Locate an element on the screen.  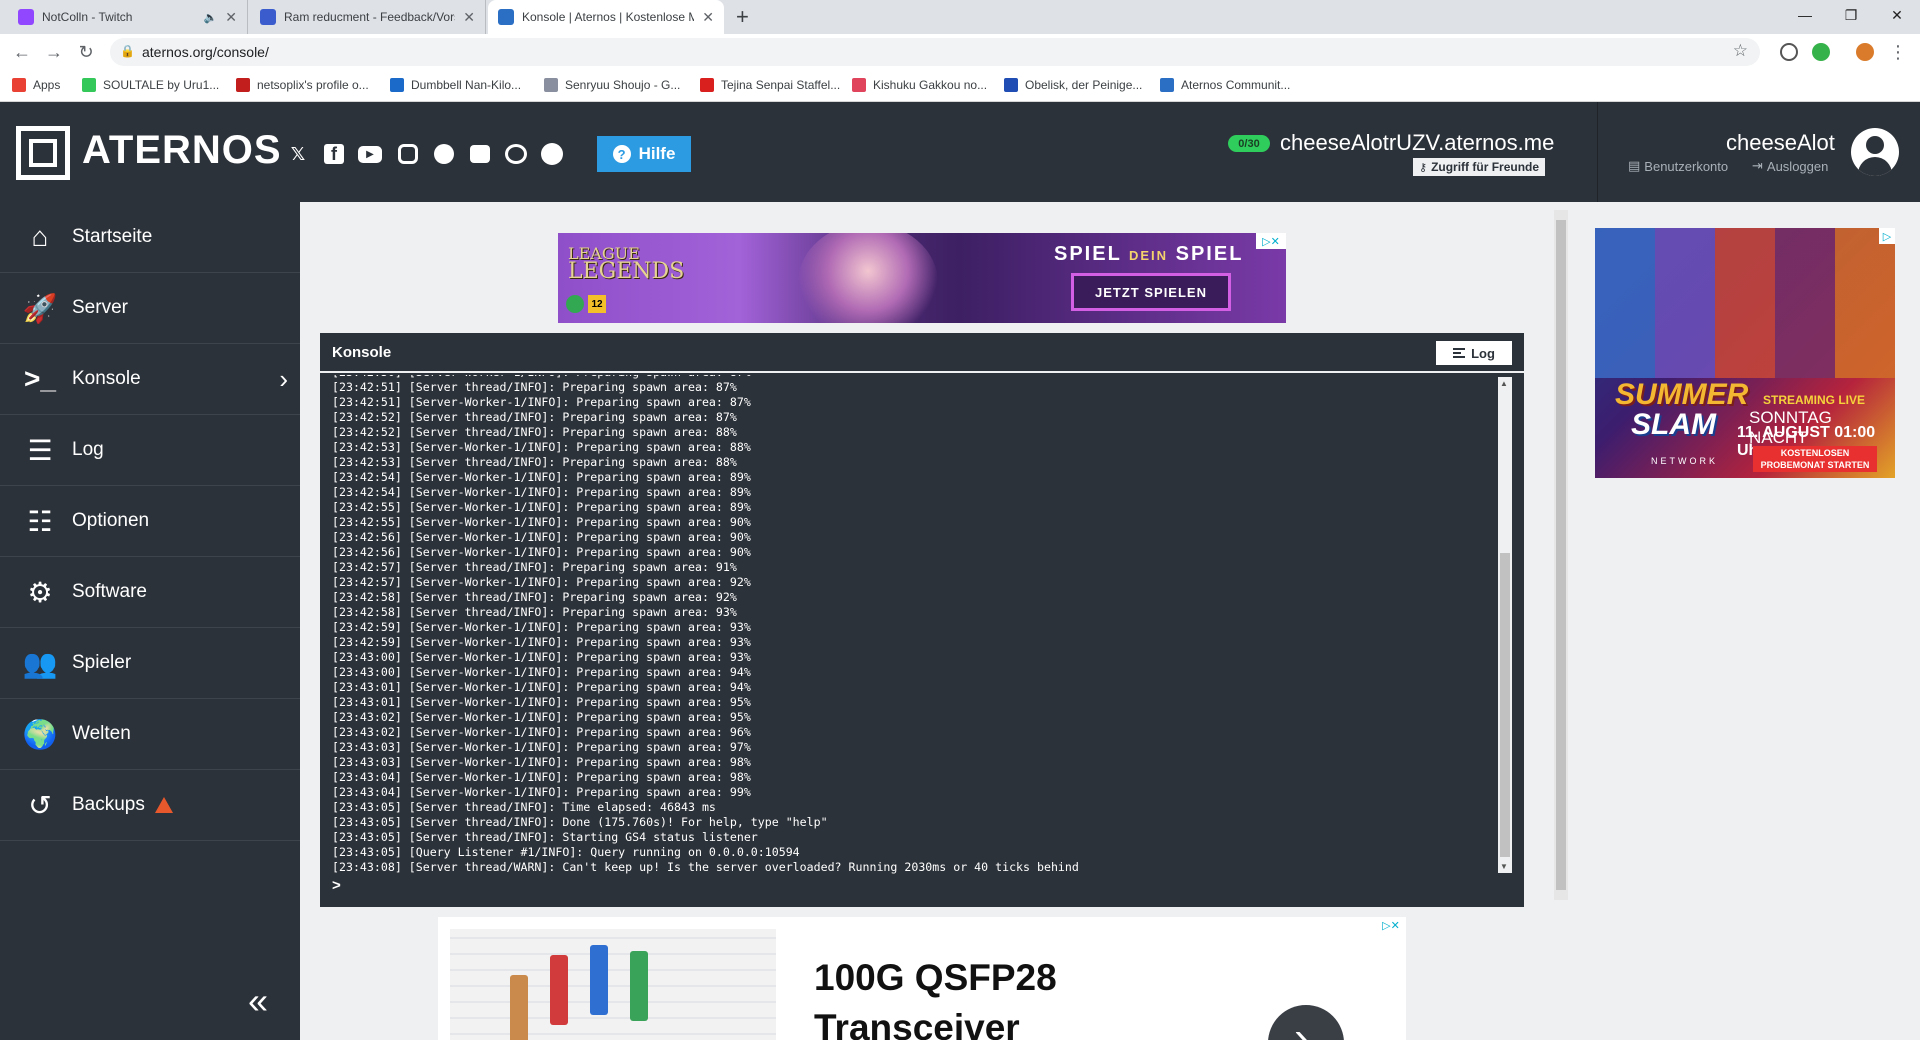
account-link: ▤ Benutzerkonto is located at coordinates (1678, 166).